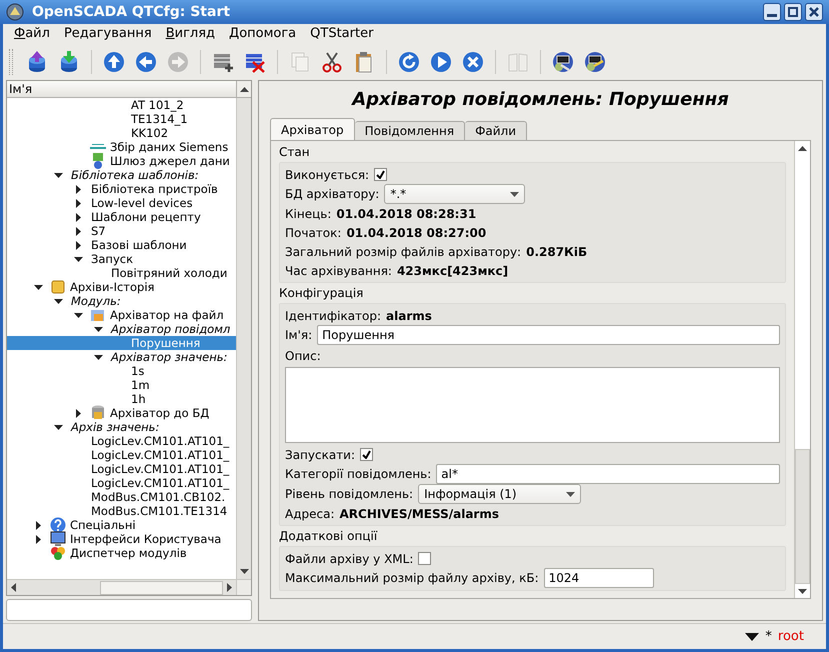 This screenshot has height=652, width=829. I want to click on help-icon, so click(58, 525).